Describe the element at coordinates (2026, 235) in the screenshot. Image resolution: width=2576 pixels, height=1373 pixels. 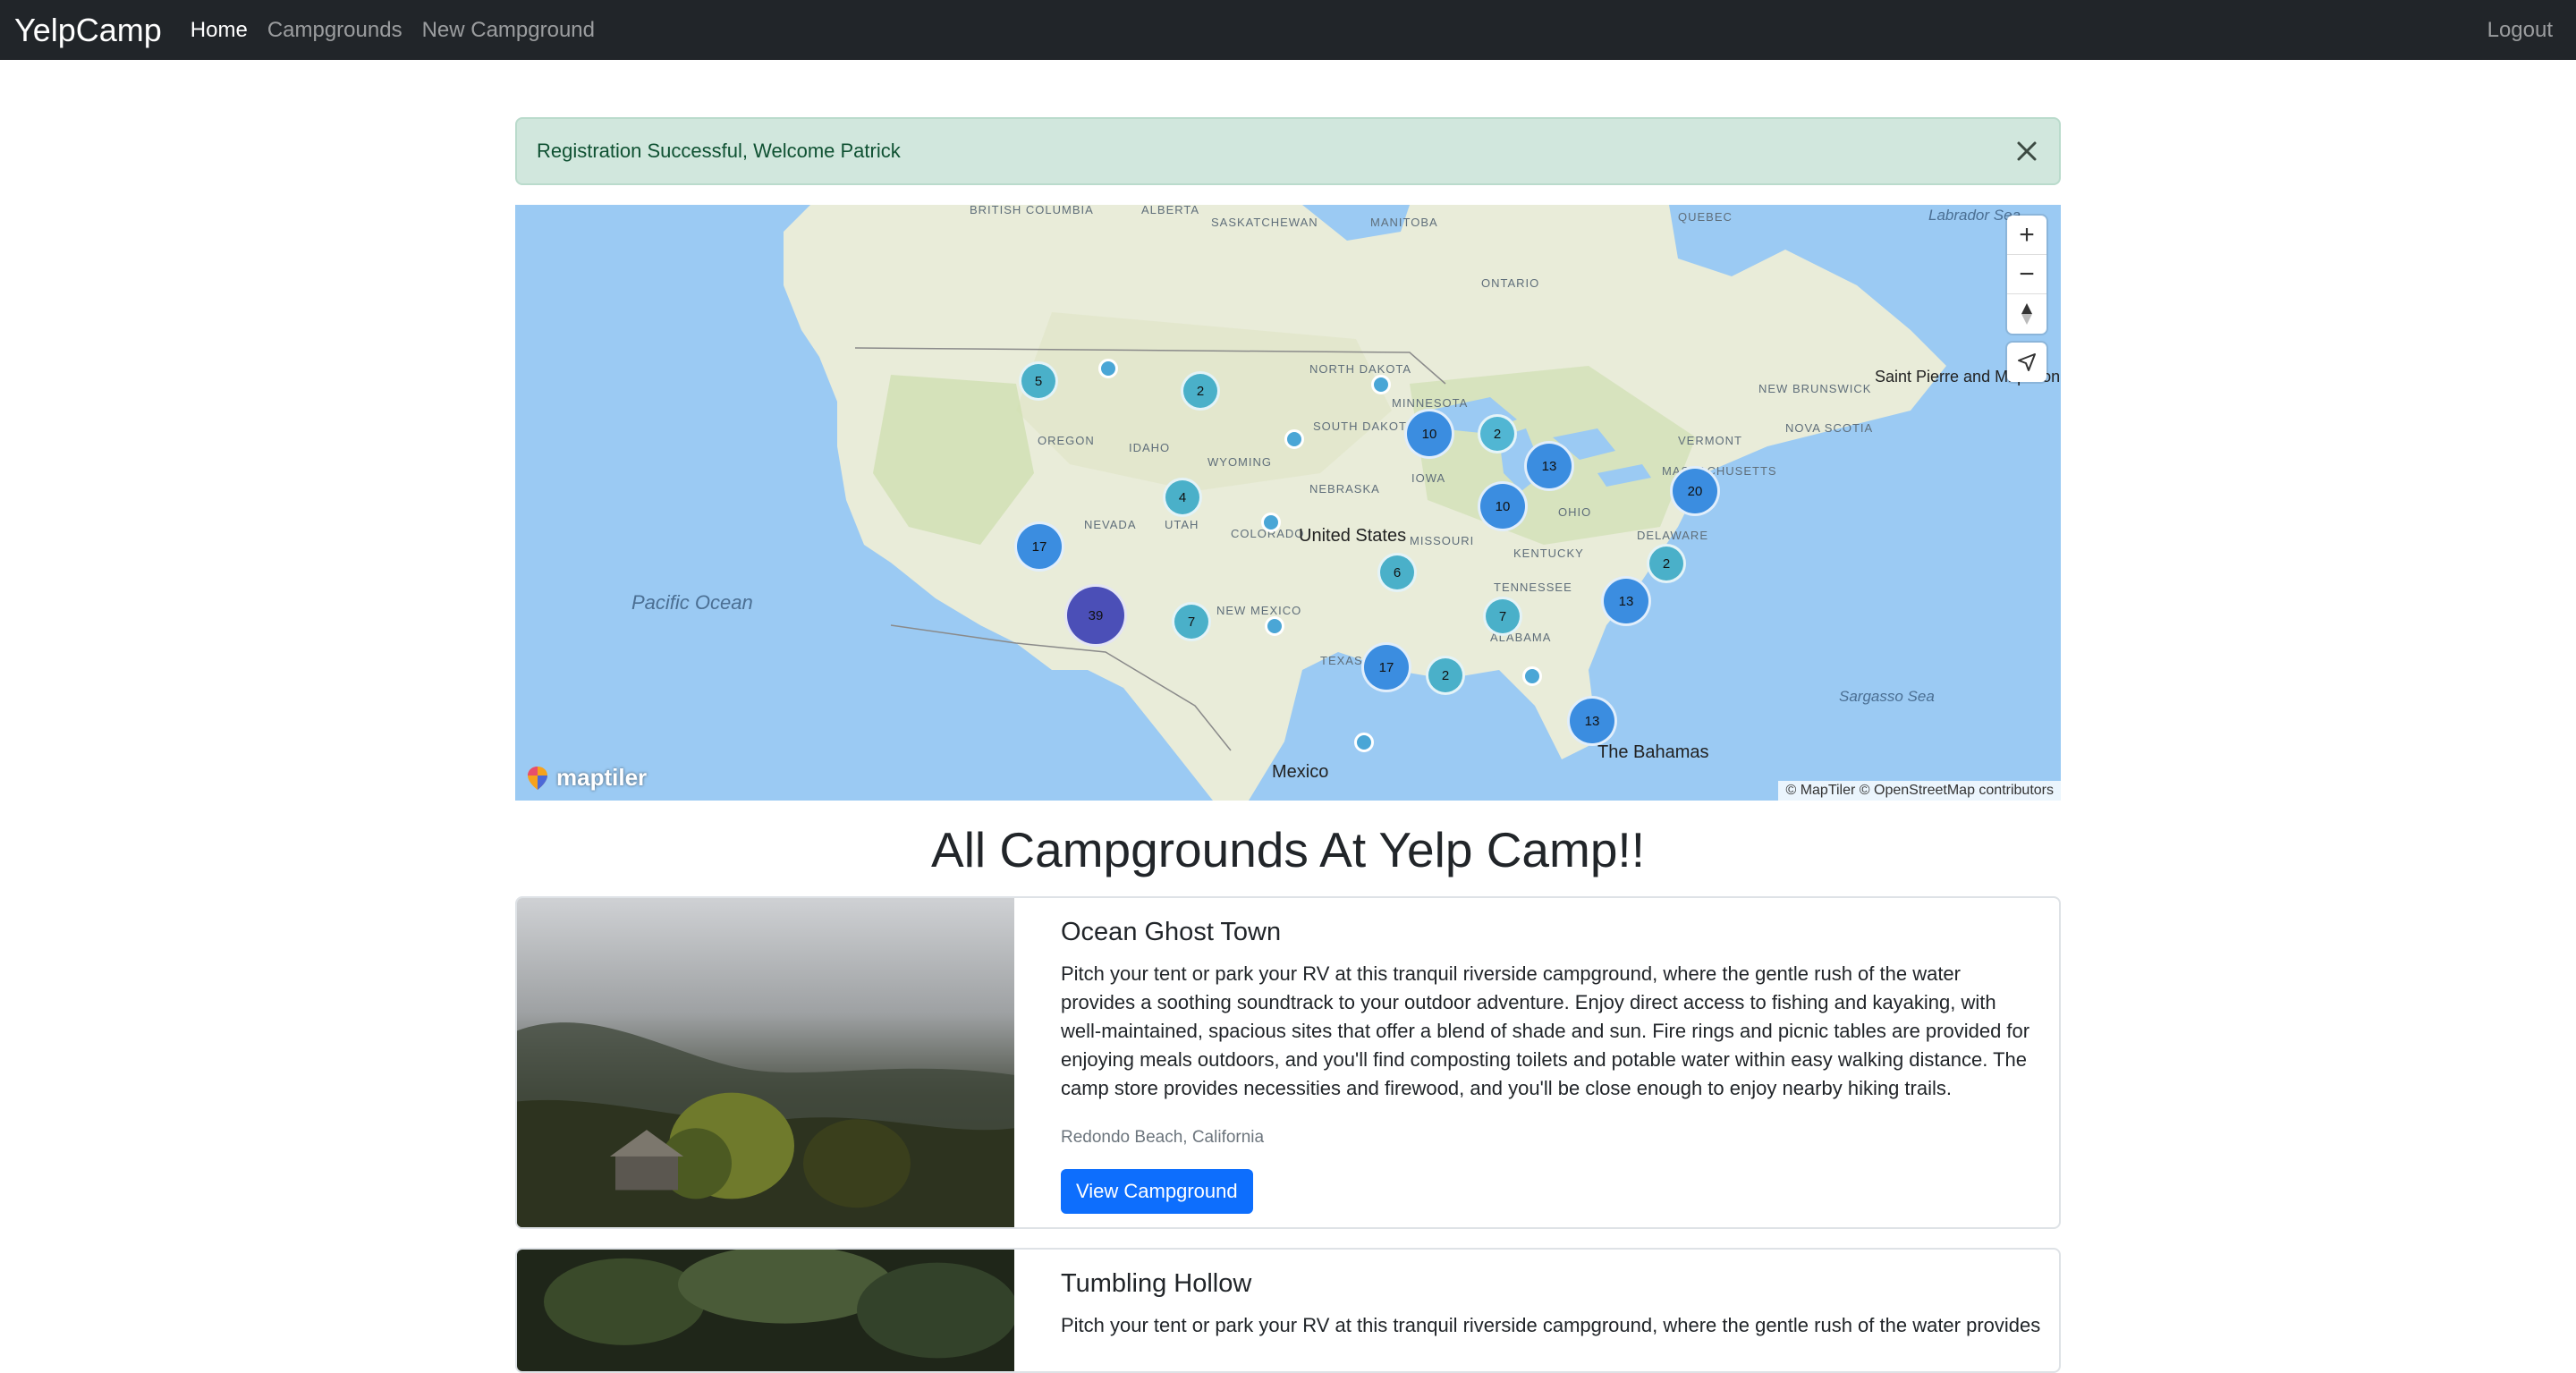
I see `zoom-in-button: +` at that location.